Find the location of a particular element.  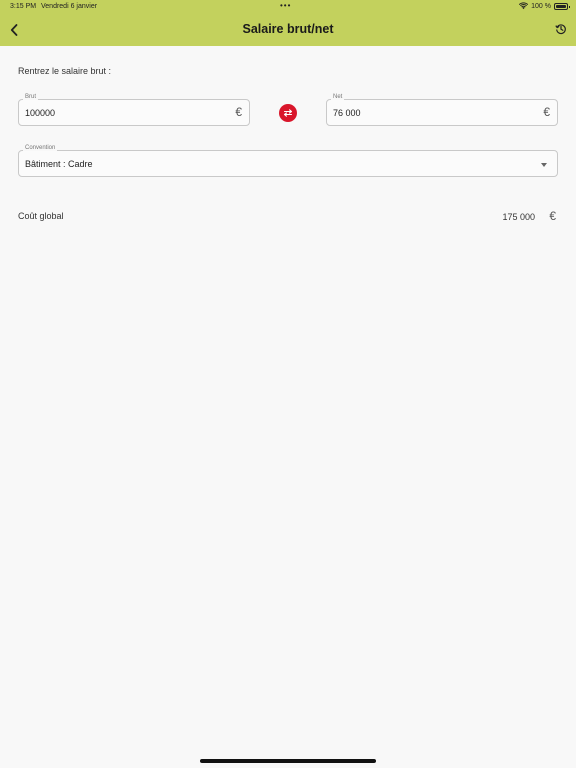

history-icon is located at coordinates (560, 29).